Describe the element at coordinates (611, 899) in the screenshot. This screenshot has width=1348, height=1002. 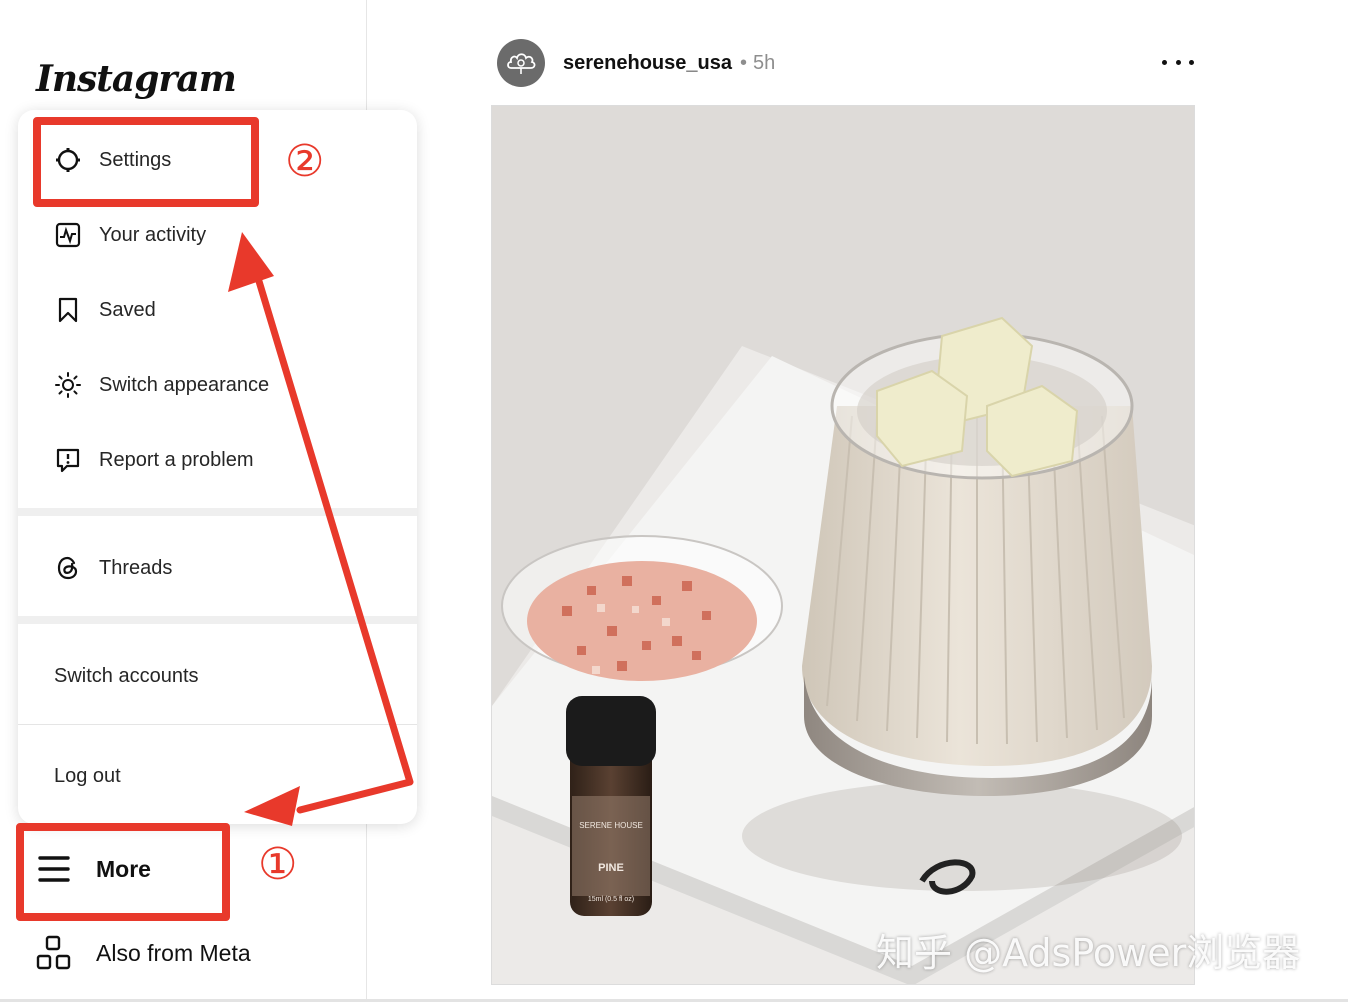
I see `bottle-volume-text: 15ml (0.5 fl oz)` at that location.